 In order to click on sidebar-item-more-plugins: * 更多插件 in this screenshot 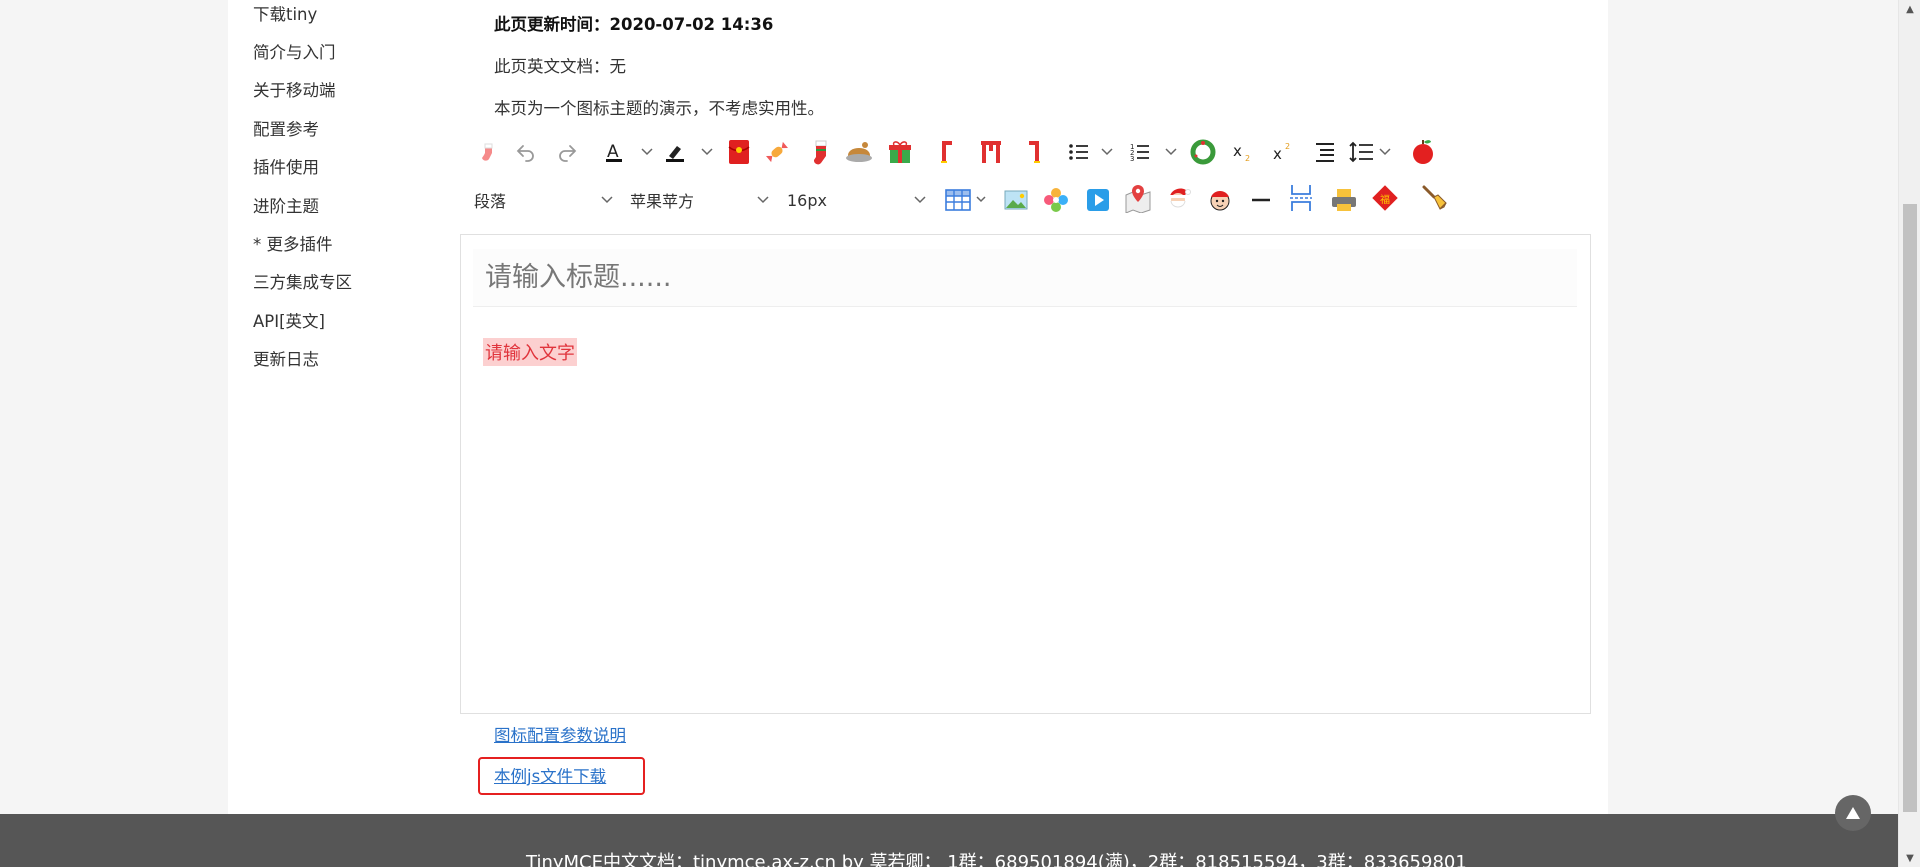, I will do `click(293, 249)`.